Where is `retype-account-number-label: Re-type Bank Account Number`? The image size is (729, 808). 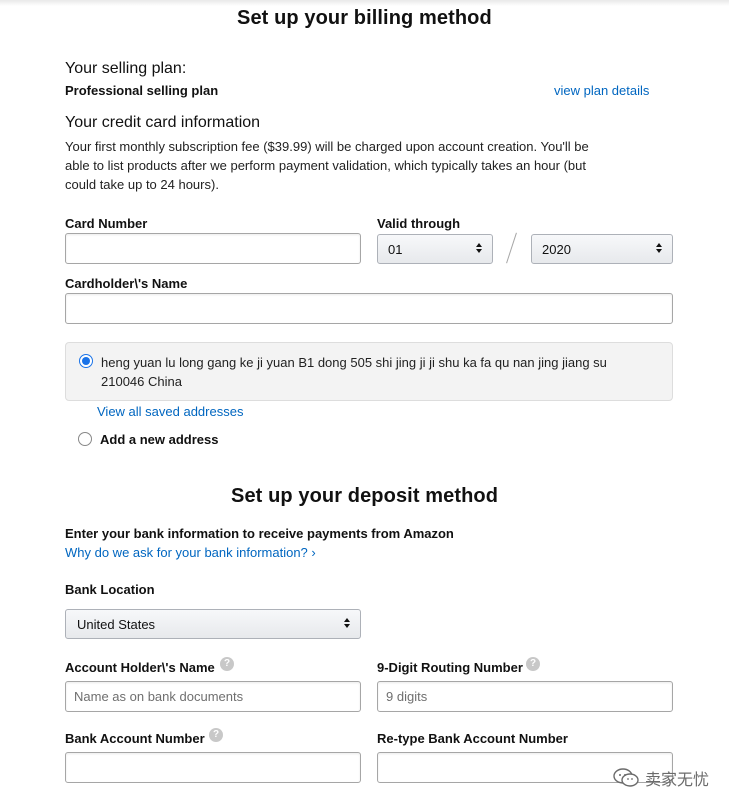
retype-account-number-label: Re-type Bank Account Number is located at coordinates (472, 738).